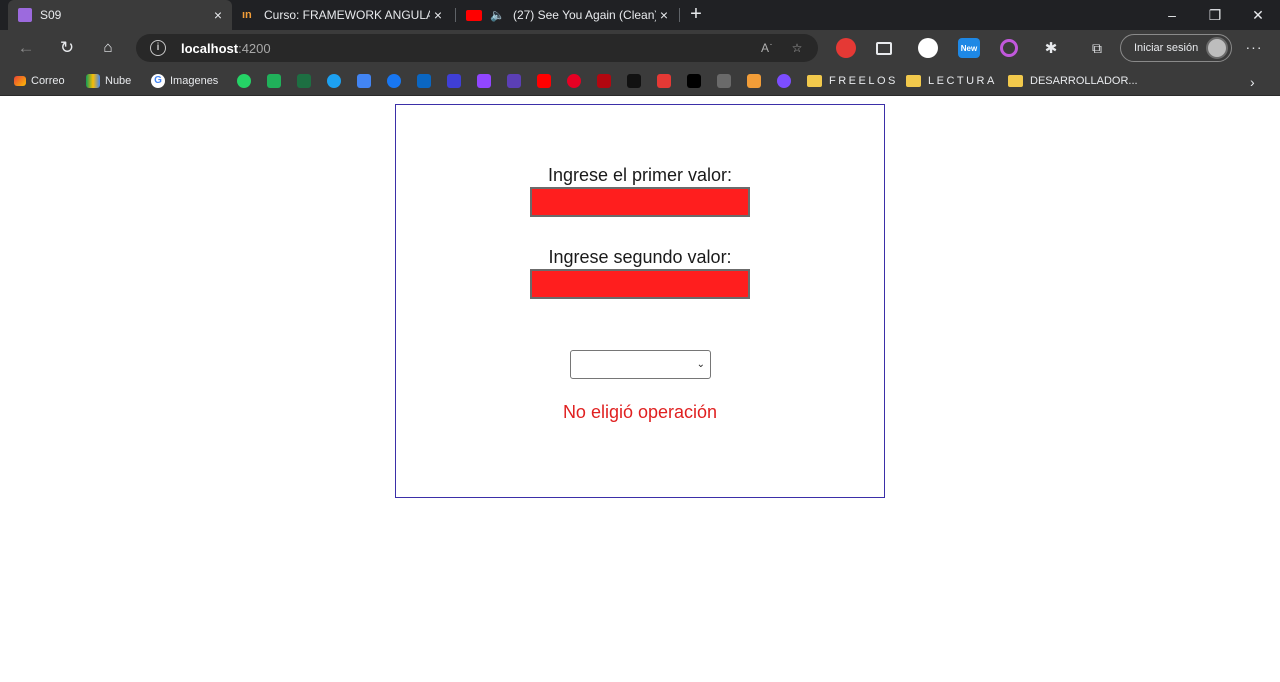 Image resolution: width=1280 pixels, height=682 pixels. What do you see at coordinates (51, 15) in the screenshot?
I see `tab-title: S09` at bounding box center [51, 15].